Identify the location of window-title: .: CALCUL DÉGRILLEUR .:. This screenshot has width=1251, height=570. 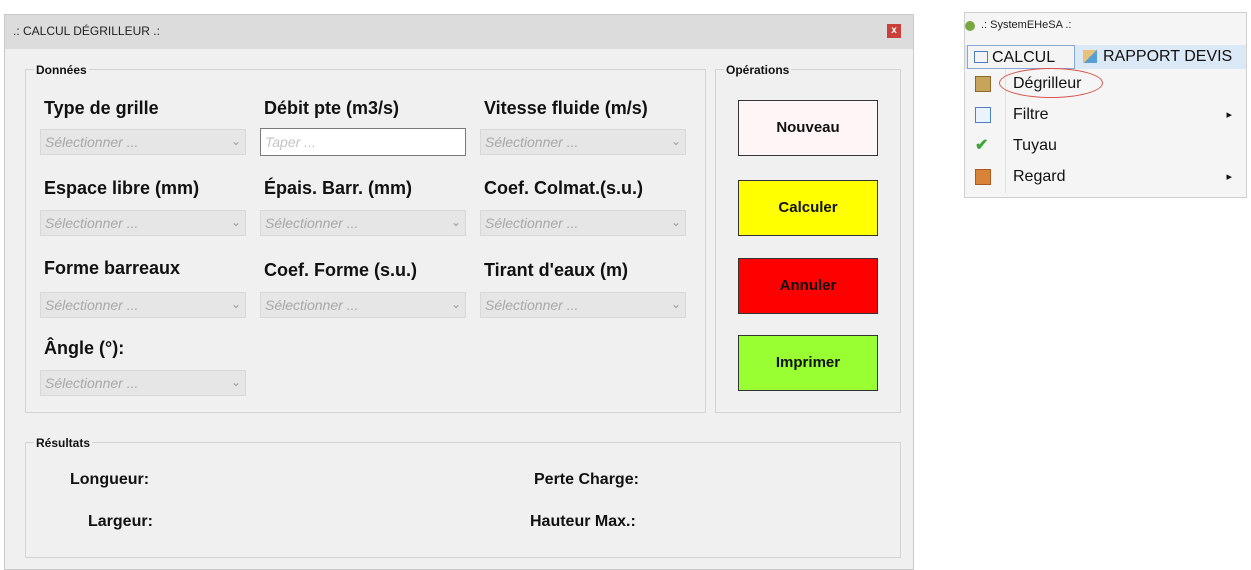
(86, 31).